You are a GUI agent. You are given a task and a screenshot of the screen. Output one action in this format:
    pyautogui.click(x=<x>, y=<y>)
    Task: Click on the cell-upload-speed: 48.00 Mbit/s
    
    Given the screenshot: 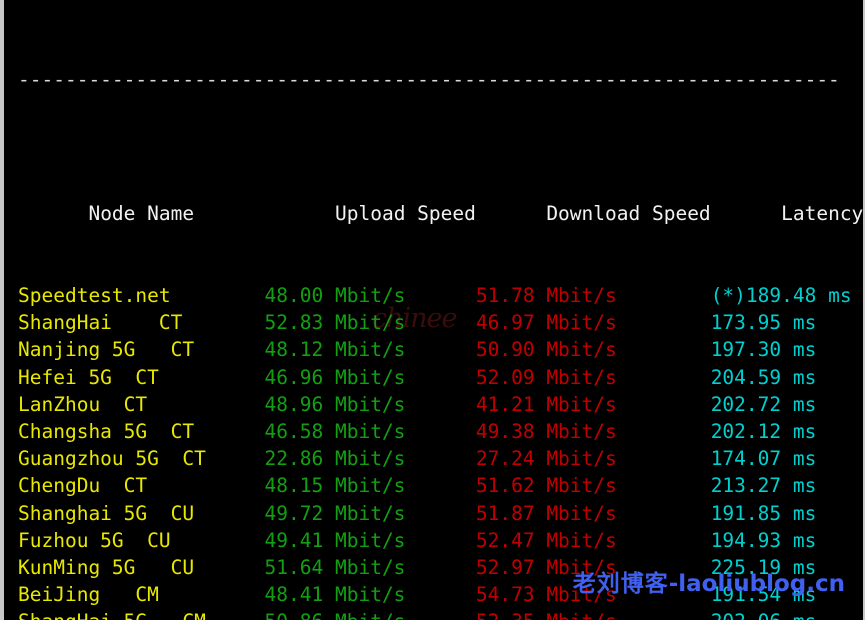 What is the action you would take?
    pyautogui.click(x=370, y=296)
    